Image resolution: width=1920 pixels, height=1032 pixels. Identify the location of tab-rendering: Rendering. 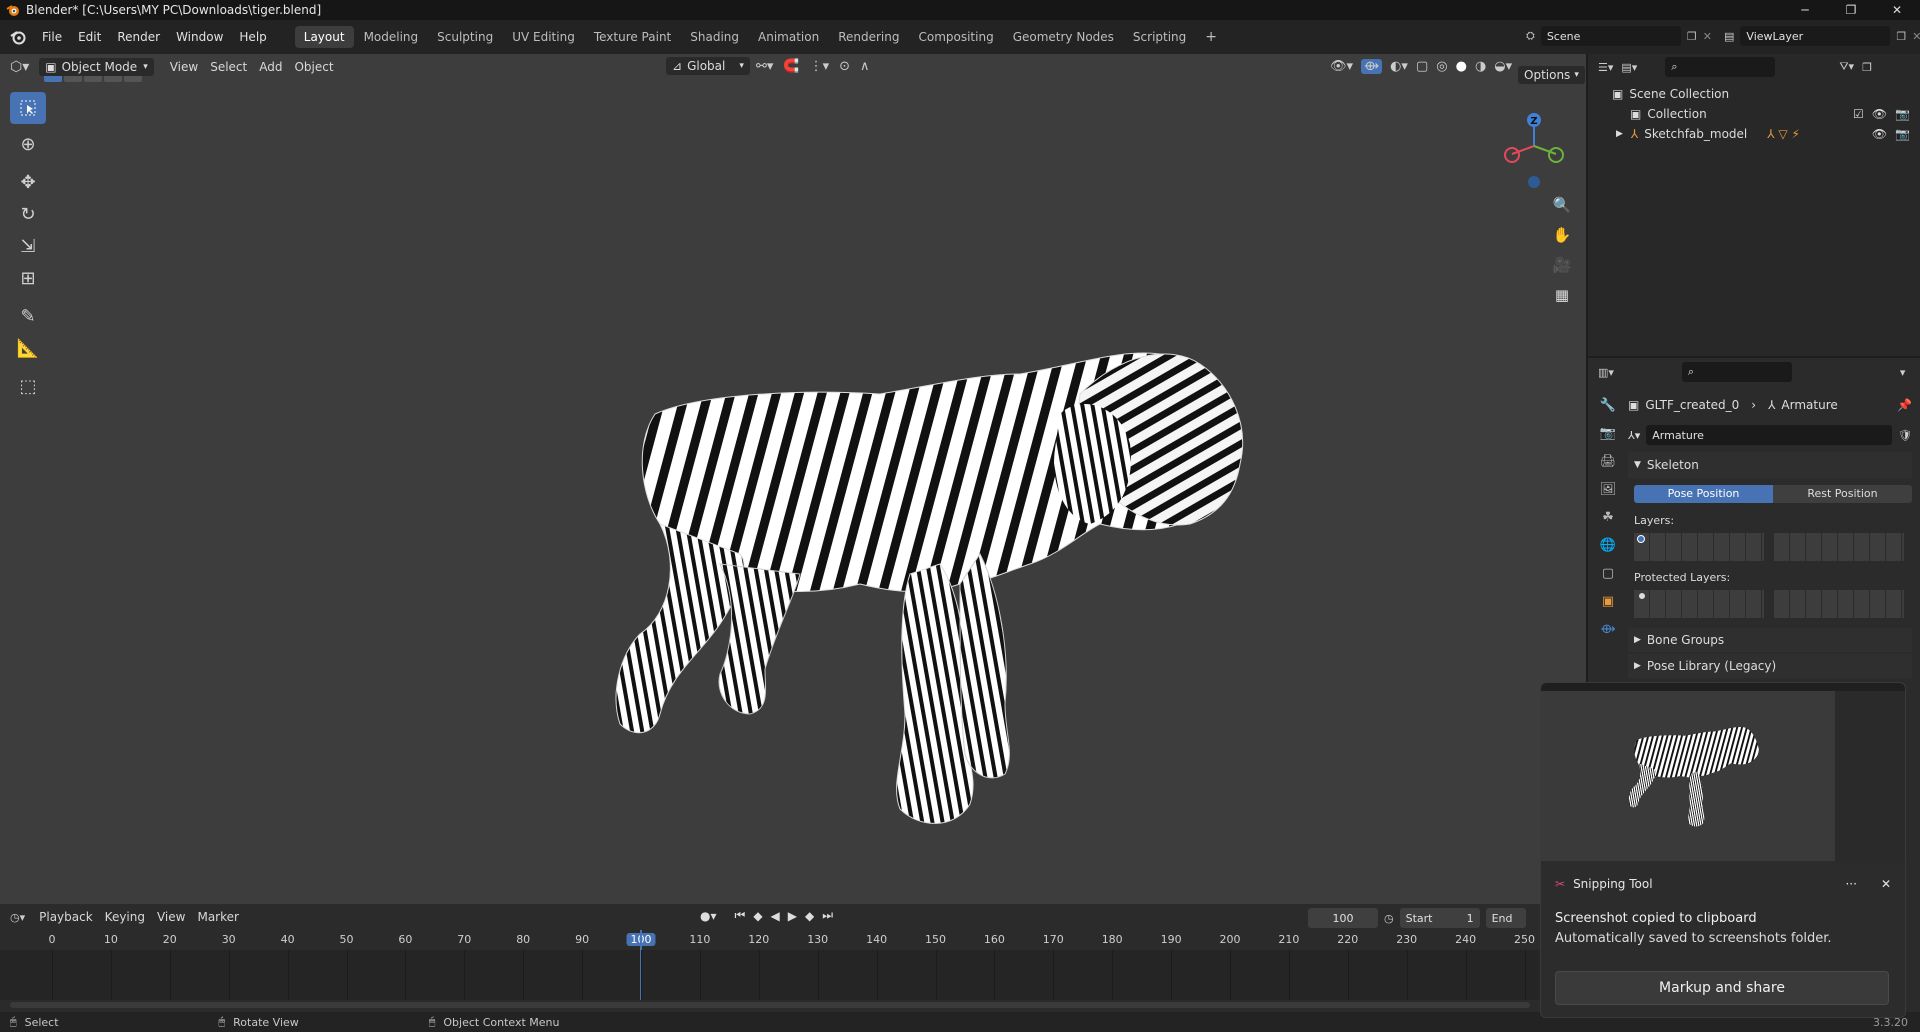
(868, 37).